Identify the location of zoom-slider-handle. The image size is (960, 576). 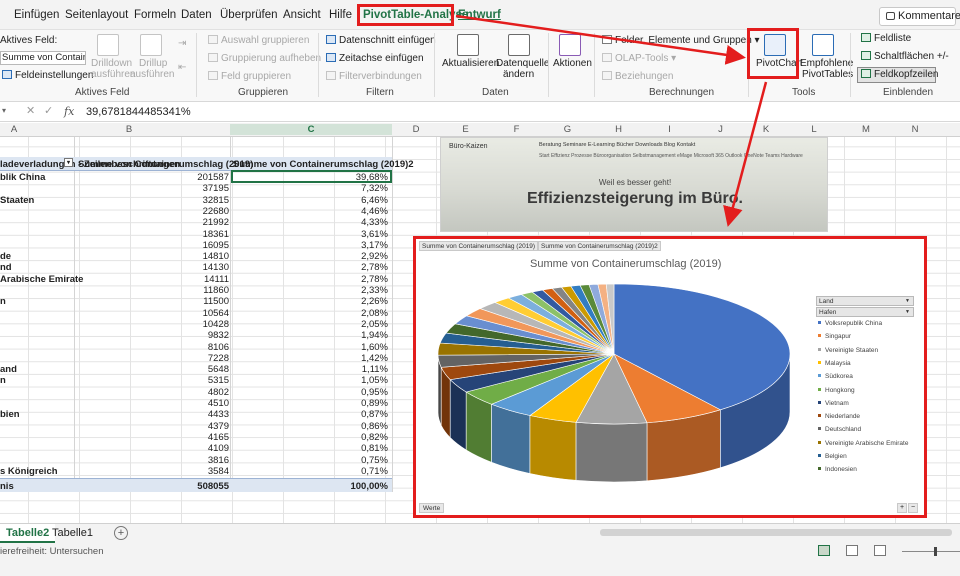
(935, 551).